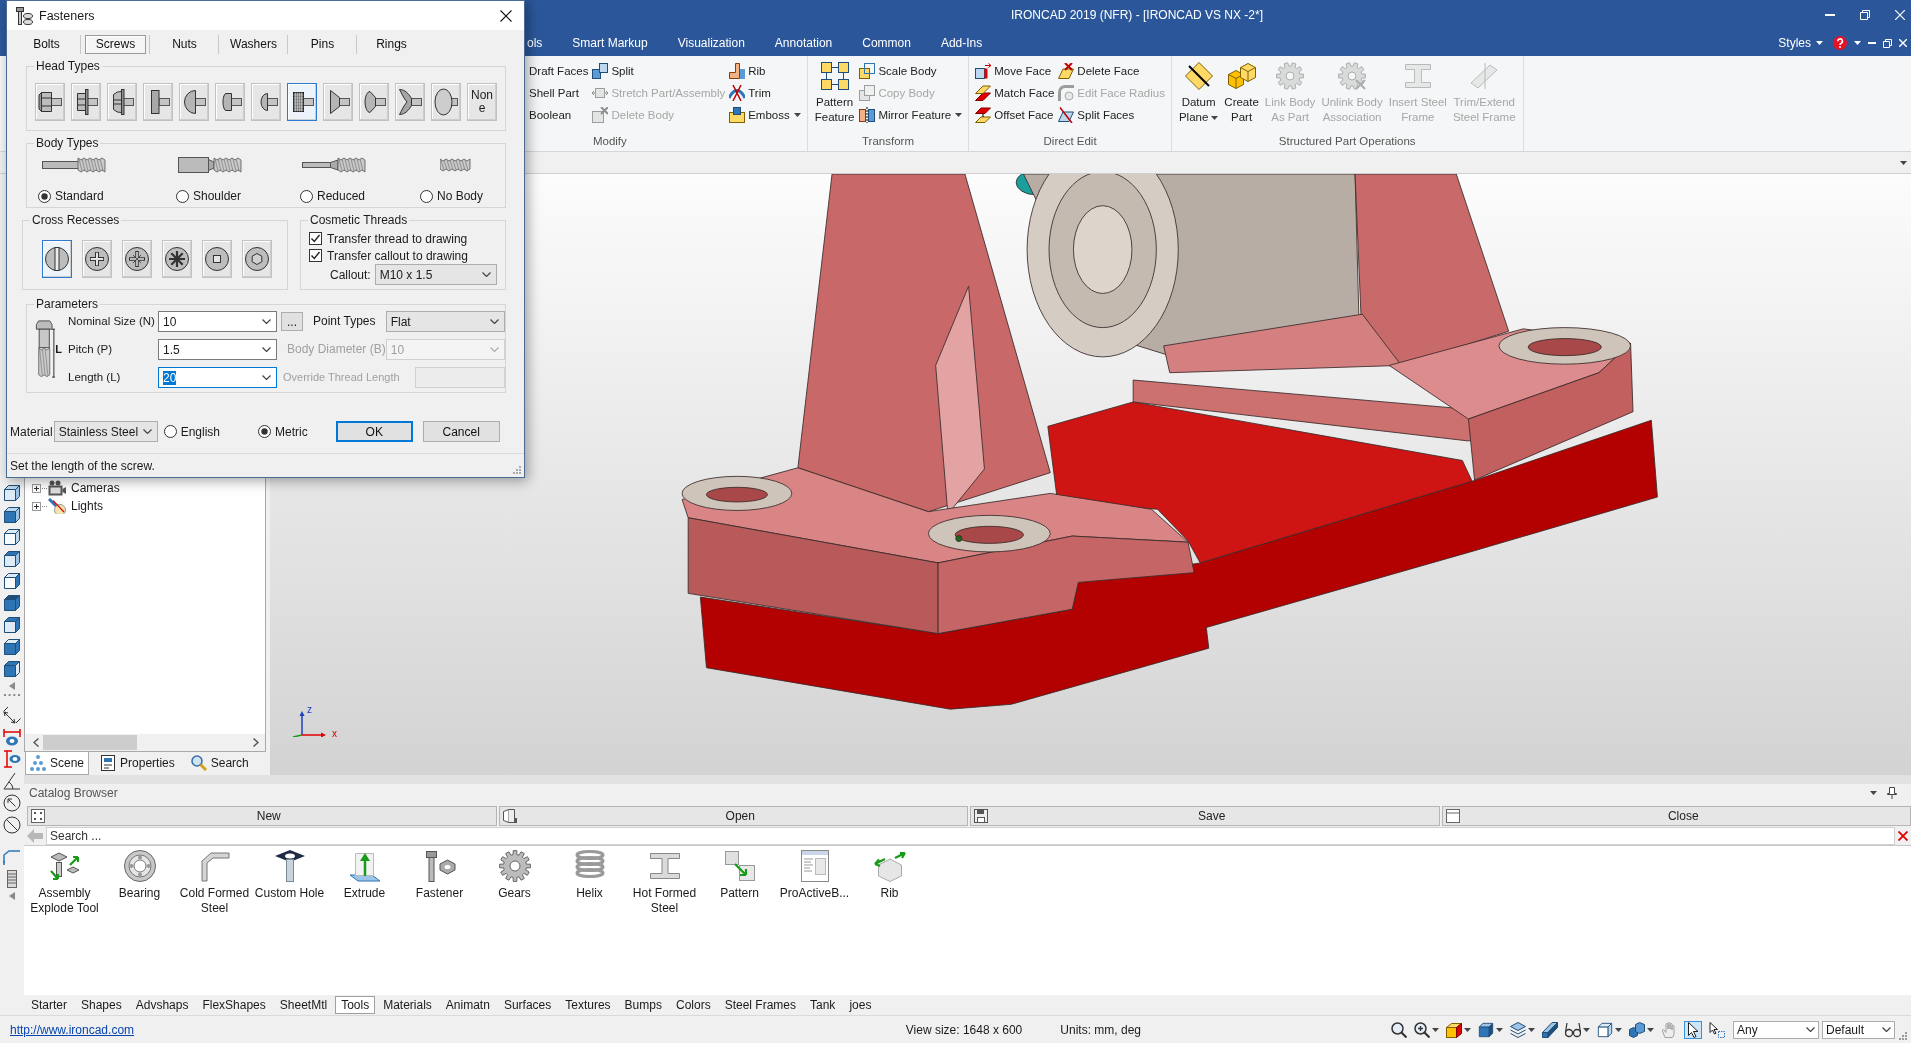 Image resolution: width=1911 pixels, height=1043 pixels. What do you see at coordinates (364, 875) in the screenshot?
I see `catalog-item: Extrude` at bounding box center [364, 875].